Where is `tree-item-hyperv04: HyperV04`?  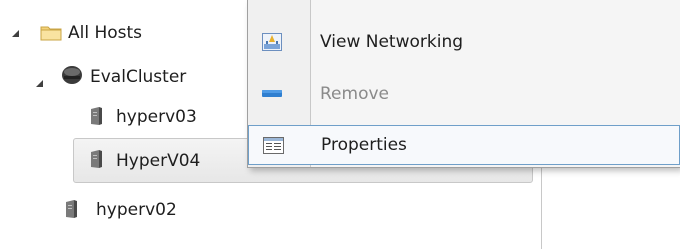
tree-item-hyperv04: HyperV04 is located at coordinates (158, 161).